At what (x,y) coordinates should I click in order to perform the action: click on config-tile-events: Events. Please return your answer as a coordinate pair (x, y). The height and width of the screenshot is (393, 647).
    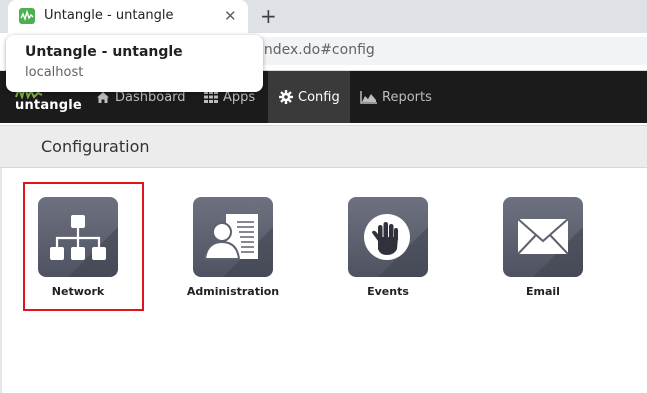
    Looking at the image, I should click on (388, 252).